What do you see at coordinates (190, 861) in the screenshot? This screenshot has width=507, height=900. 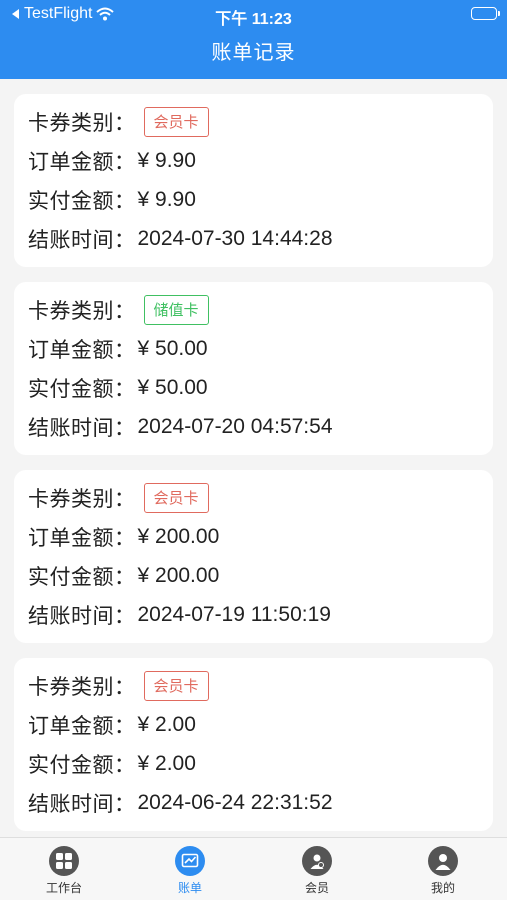 I see `chart-icon` at bounding box center [190, 861].